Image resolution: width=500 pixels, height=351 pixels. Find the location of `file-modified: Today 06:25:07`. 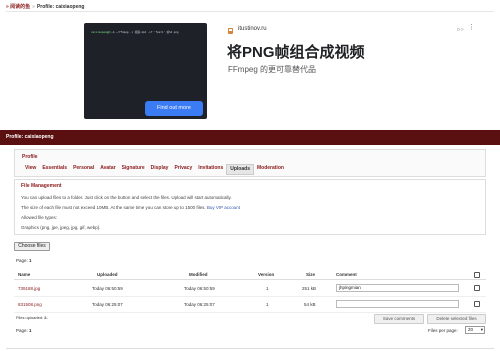

file-modified: Today 06:25:07 is located at coordinates (199, 304).